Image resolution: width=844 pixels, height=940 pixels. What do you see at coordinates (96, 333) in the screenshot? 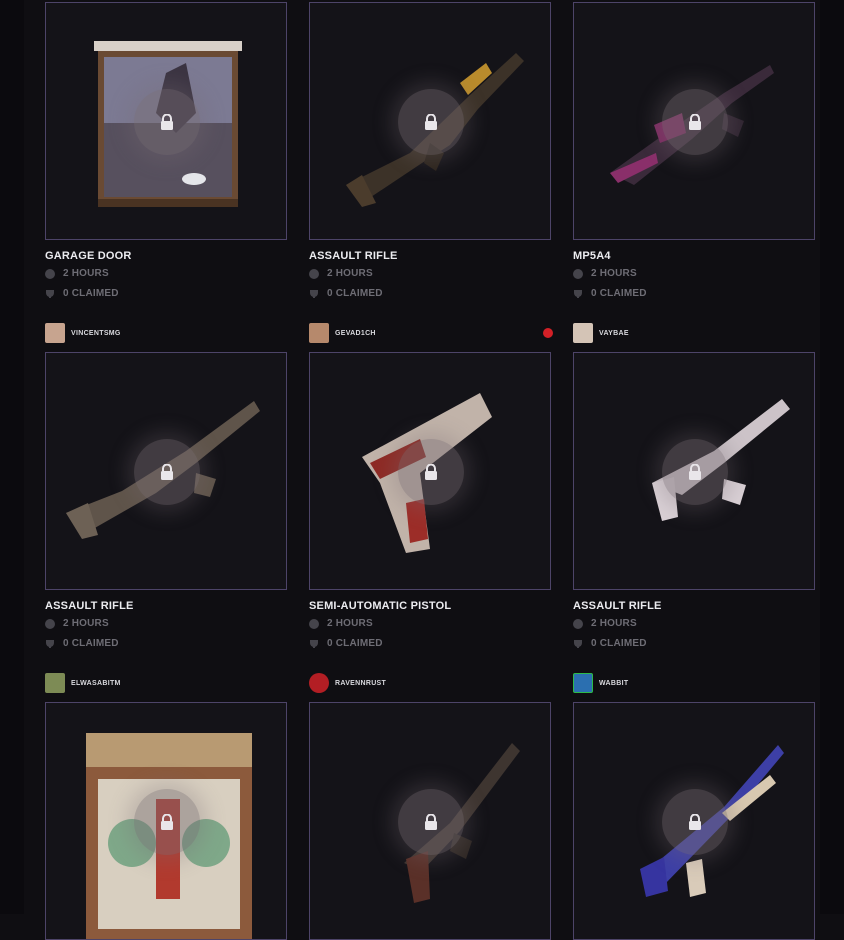
I see `creator-name: VINCENTSMG` at bounding box center [96, 333].